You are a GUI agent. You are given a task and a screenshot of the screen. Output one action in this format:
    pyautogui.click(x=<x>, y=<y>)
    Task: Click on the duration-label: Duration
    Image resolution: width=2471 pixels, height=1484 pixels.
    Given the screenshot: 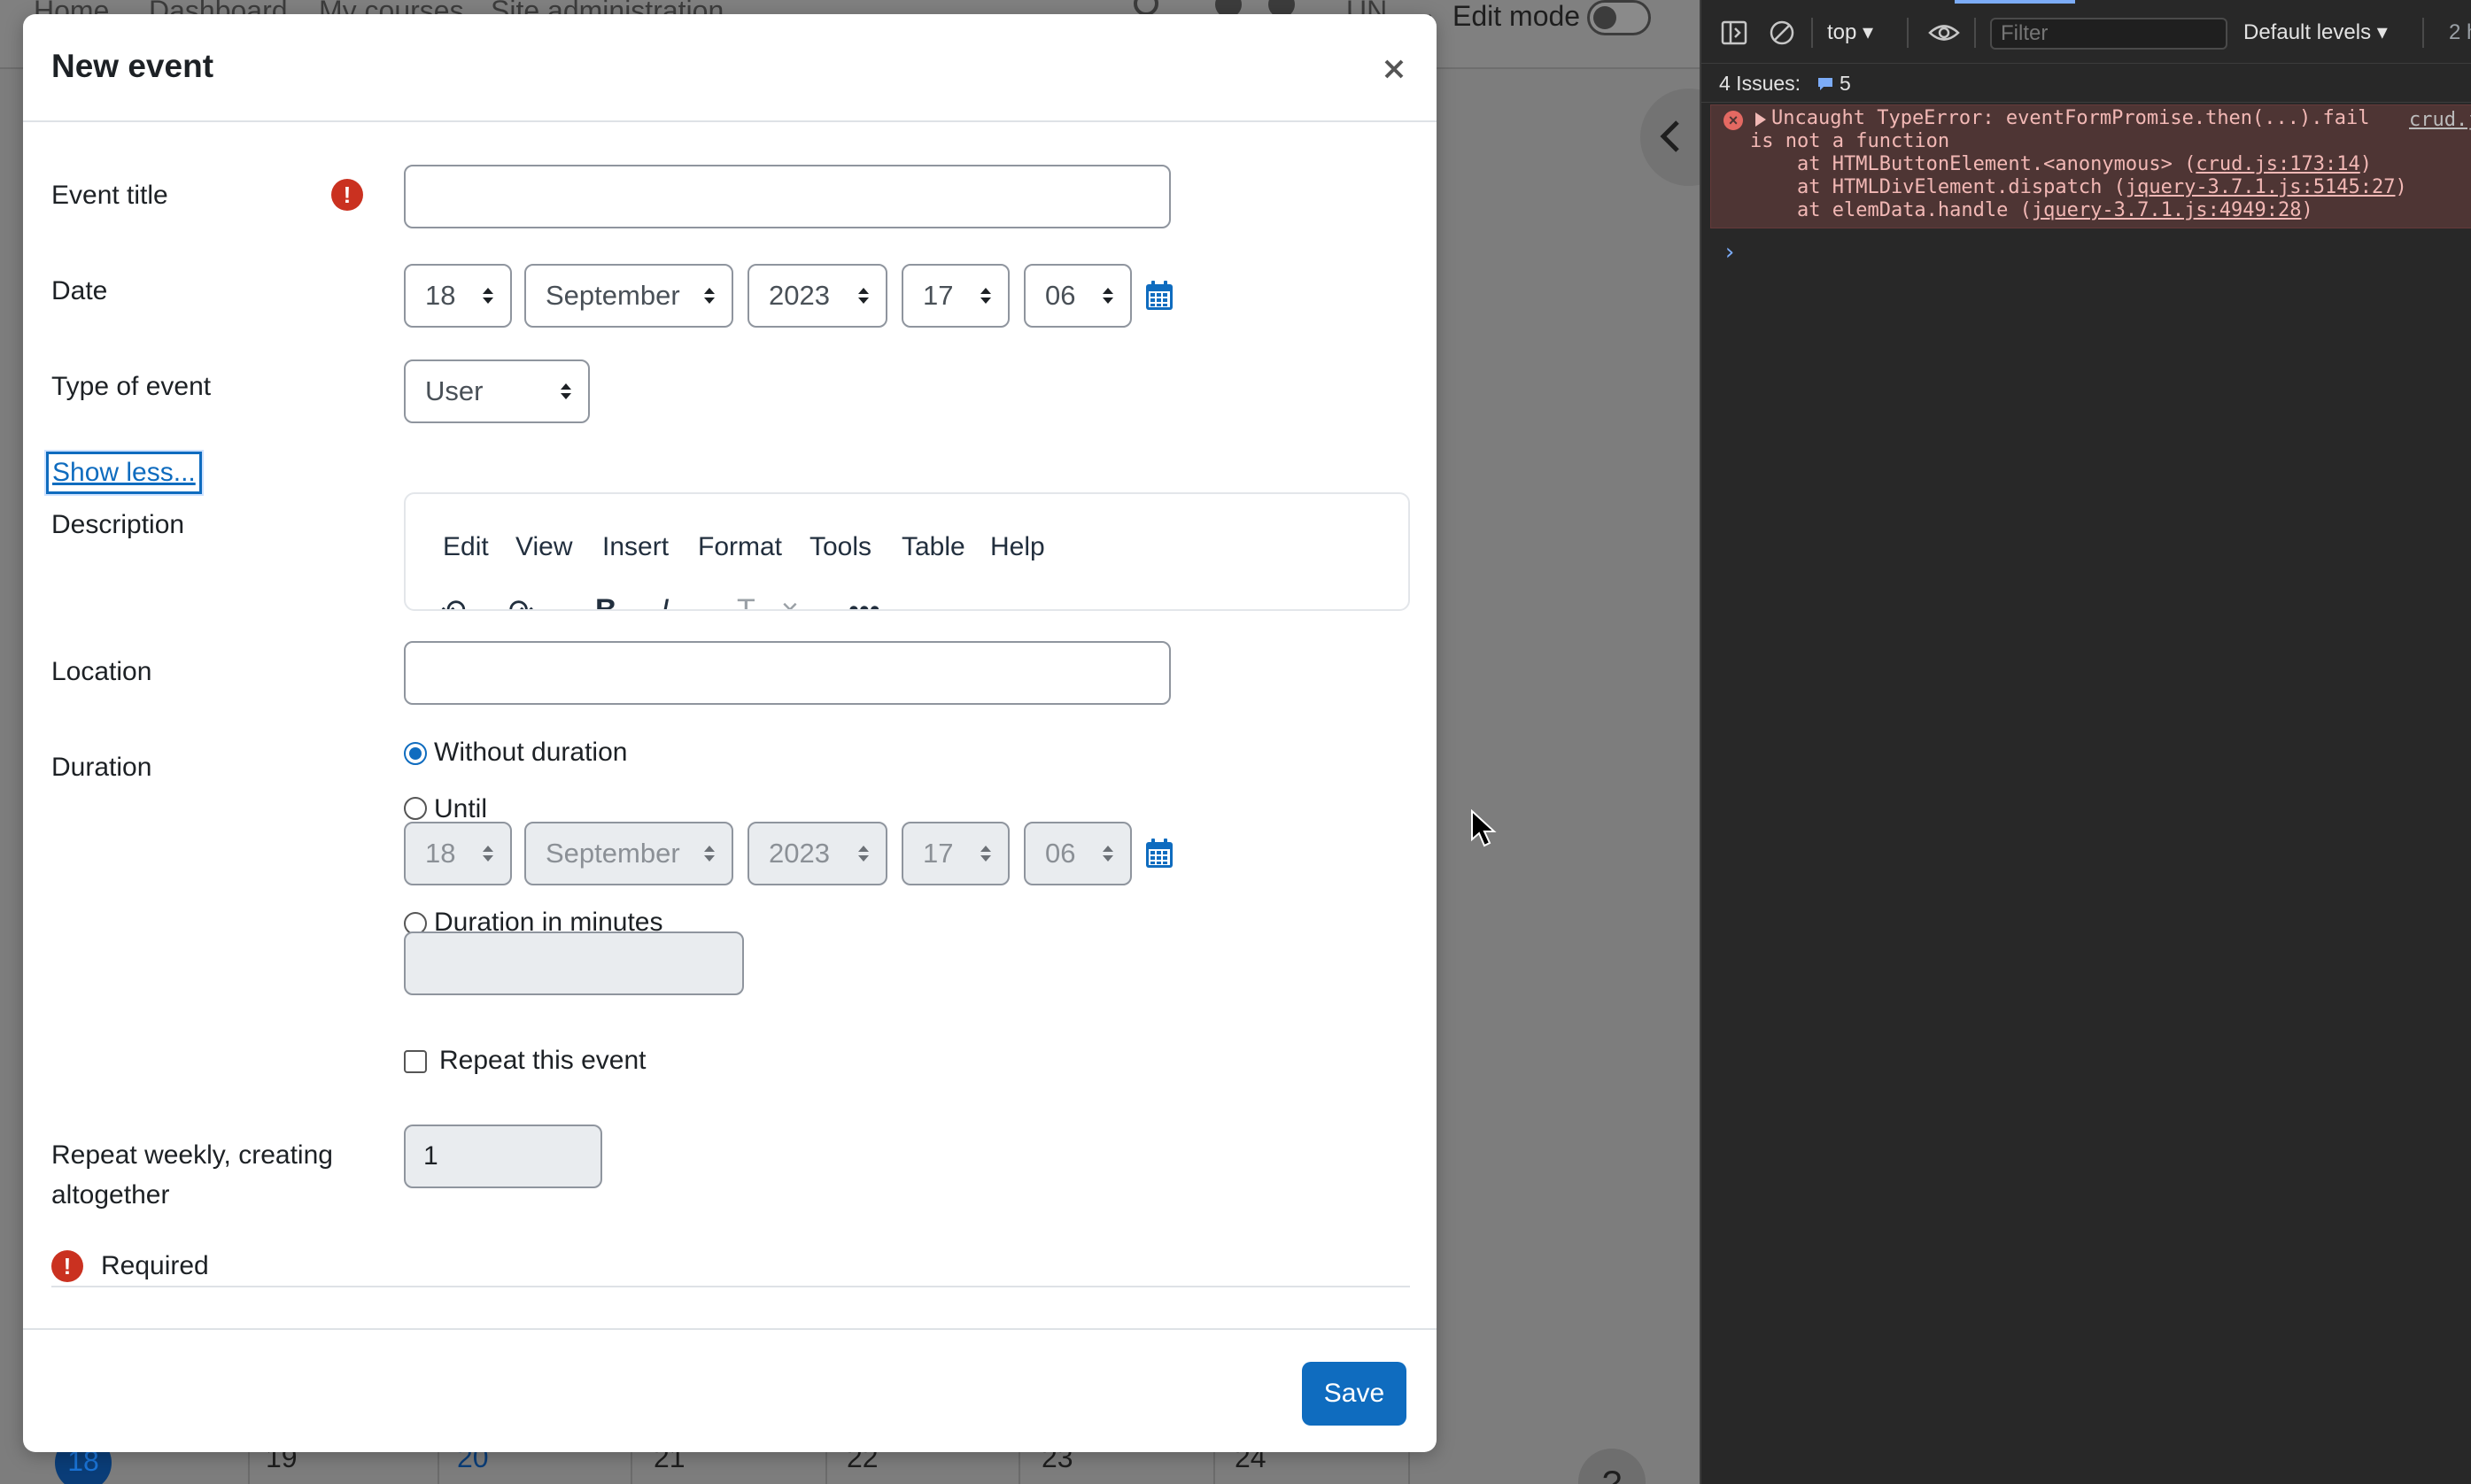 What is the action you would take?
    pyautogui.click(x=101, y=767)
    